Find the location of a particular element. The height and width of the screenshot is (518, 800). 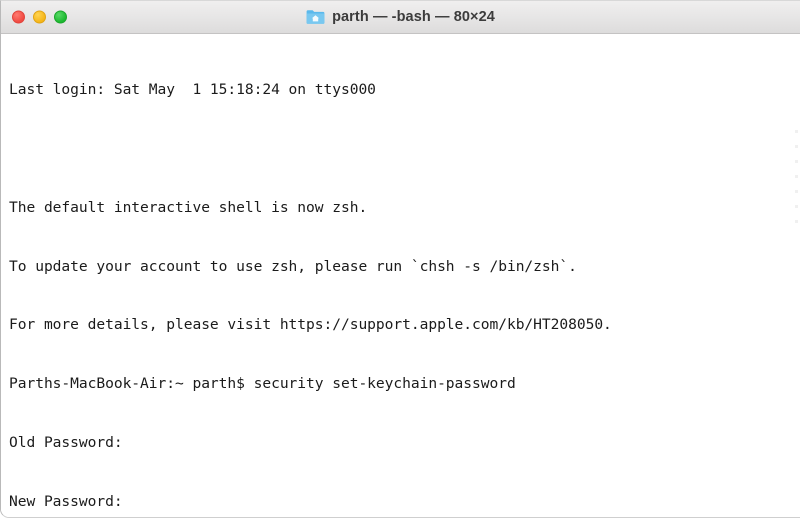

title-bar: parth — -bash — 80×24 is located at coordinates (400, 17).